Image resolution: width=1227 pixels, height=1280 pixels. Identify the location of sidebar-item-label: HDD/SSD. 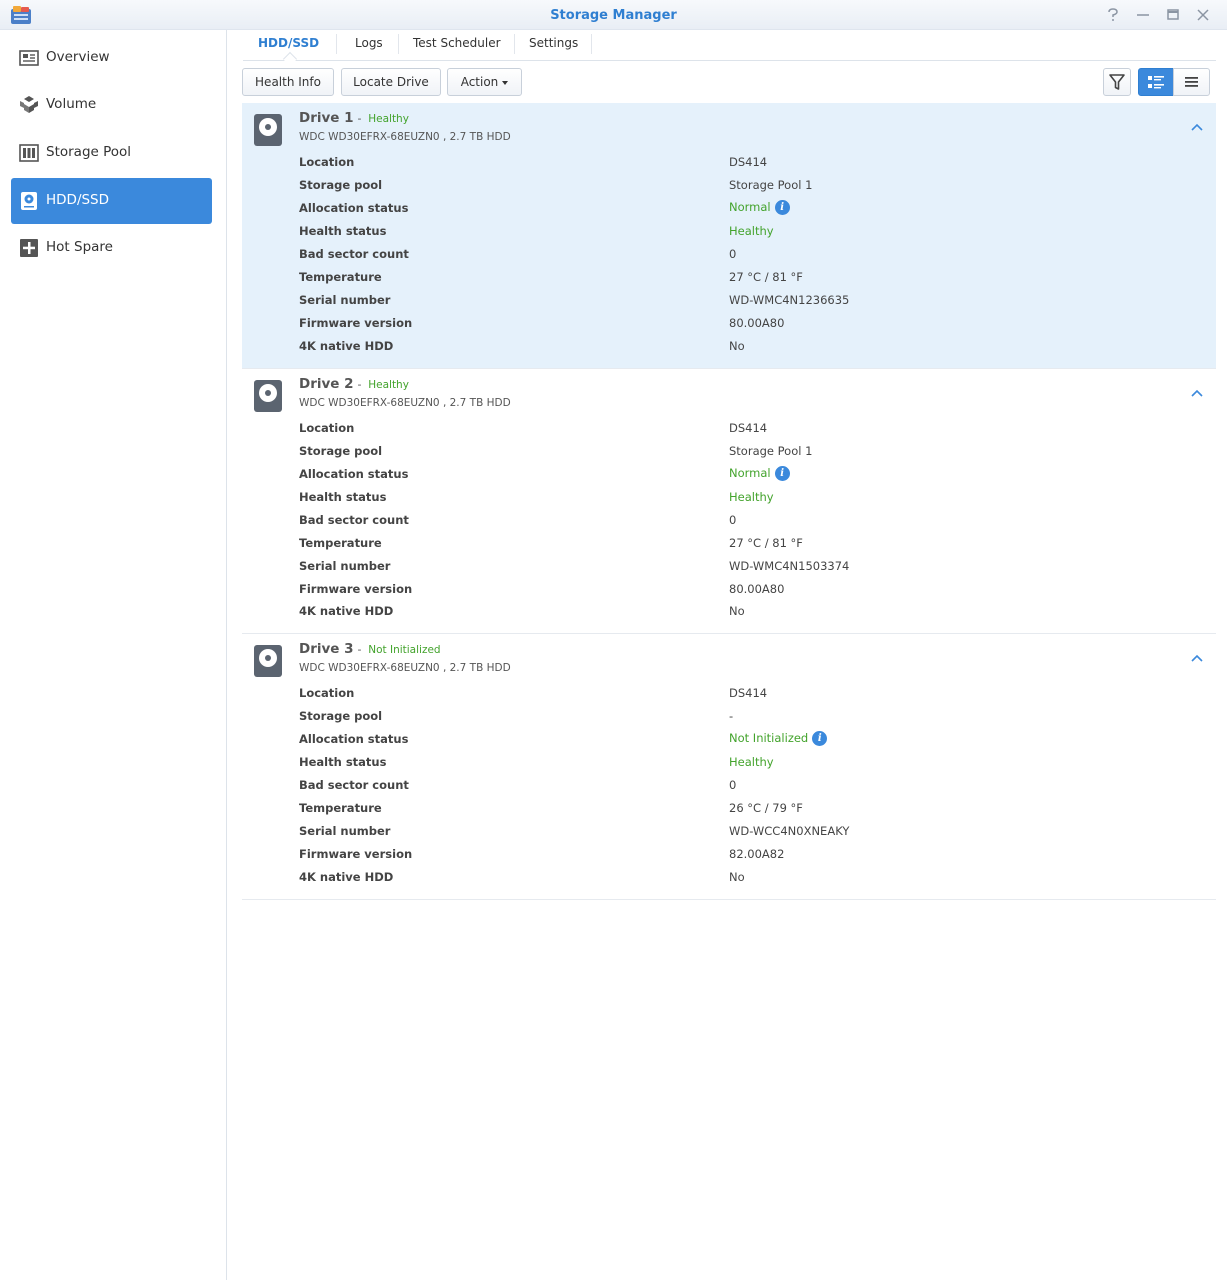
(78, 200).